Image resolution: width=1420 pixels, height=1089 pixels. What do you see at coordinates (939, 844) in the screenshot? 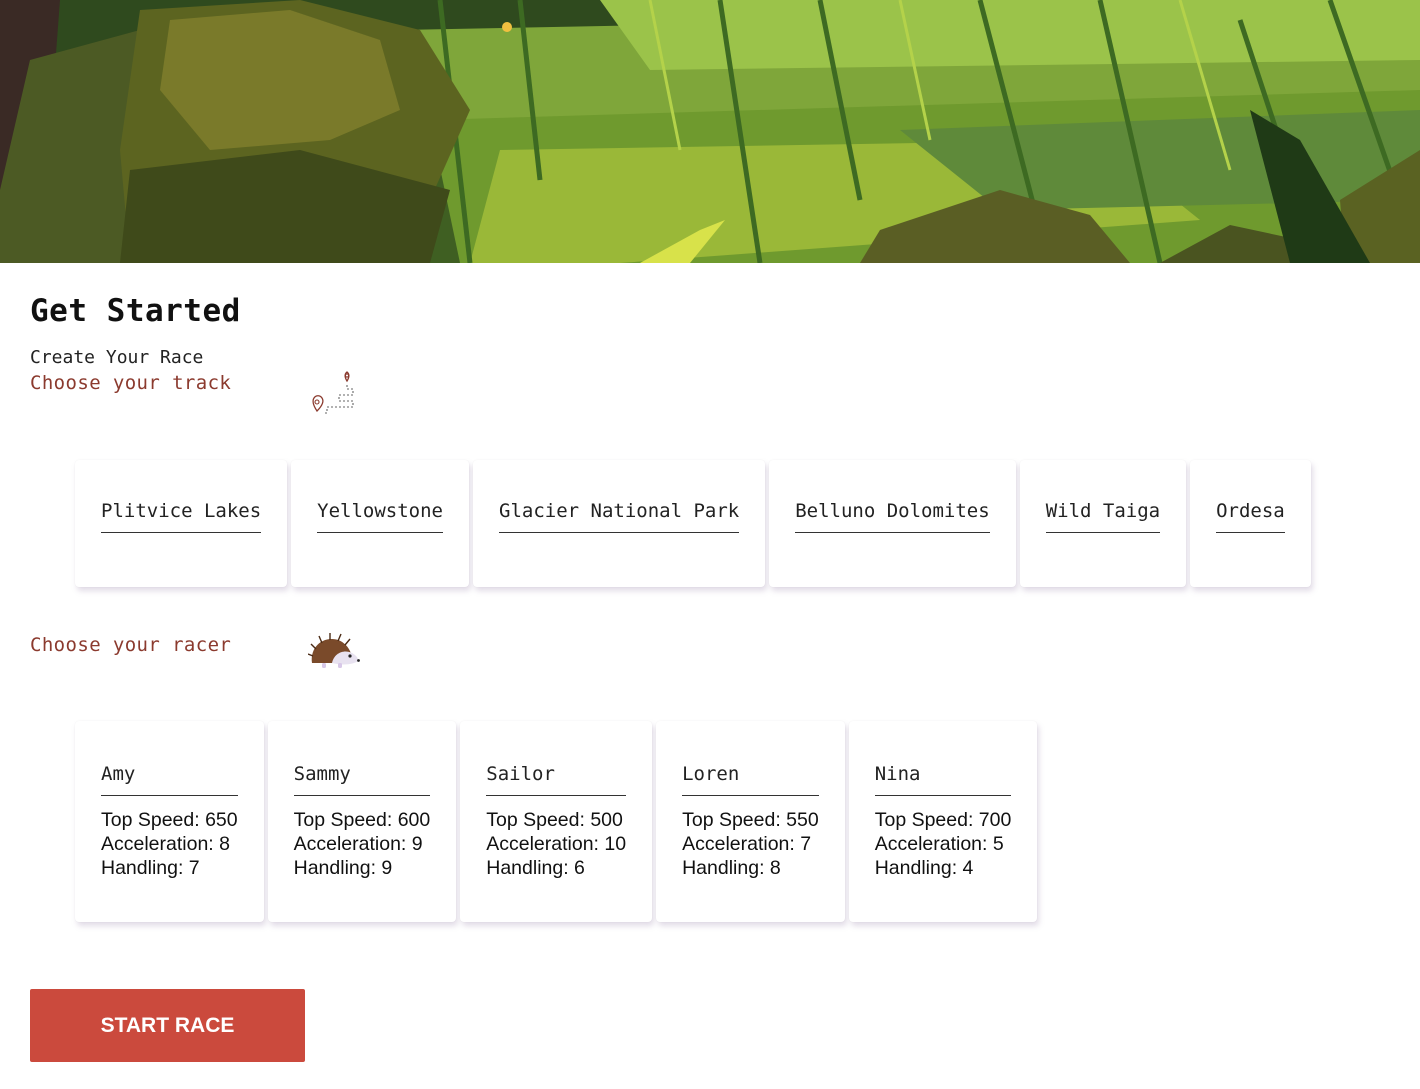
I see `stat-acceleration: Acceleration: 5` at bounding box center [939, 844].